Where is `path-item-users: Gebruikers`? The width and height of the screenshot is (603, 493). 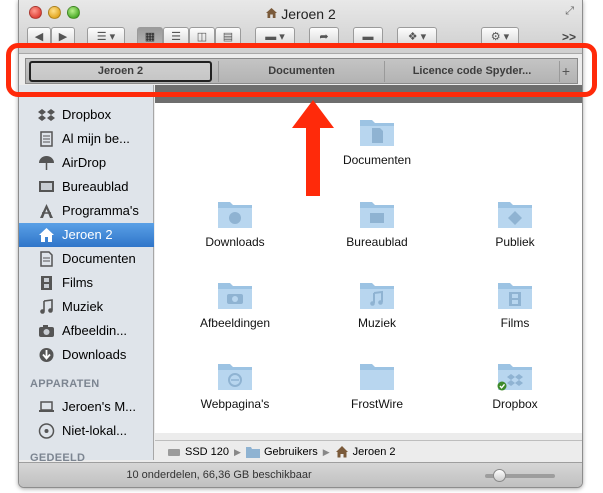
path-item-users: Gebruikers is located at coordinates (291, 452).